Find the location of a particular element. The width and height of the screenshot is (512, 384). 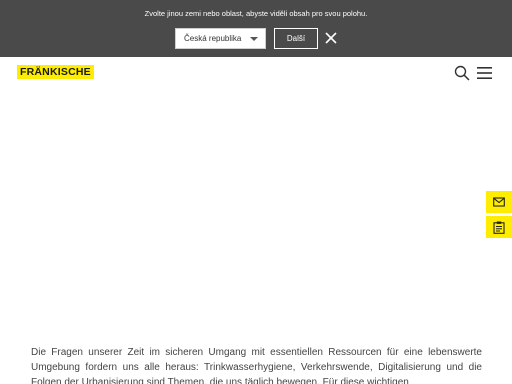

mail-icon is located at coordinates (499, 202).